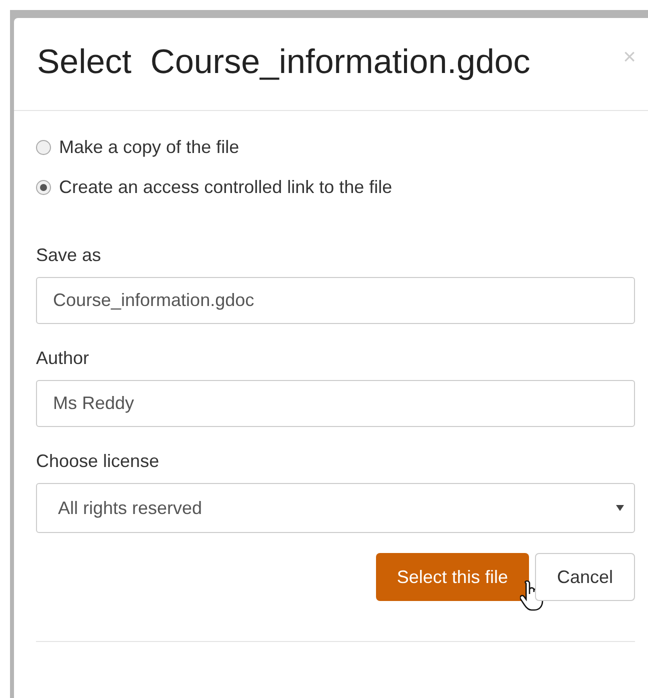 This screenshot has width=648, height=698. I want to click on select-file-button: Select this file, so click(452, 577).